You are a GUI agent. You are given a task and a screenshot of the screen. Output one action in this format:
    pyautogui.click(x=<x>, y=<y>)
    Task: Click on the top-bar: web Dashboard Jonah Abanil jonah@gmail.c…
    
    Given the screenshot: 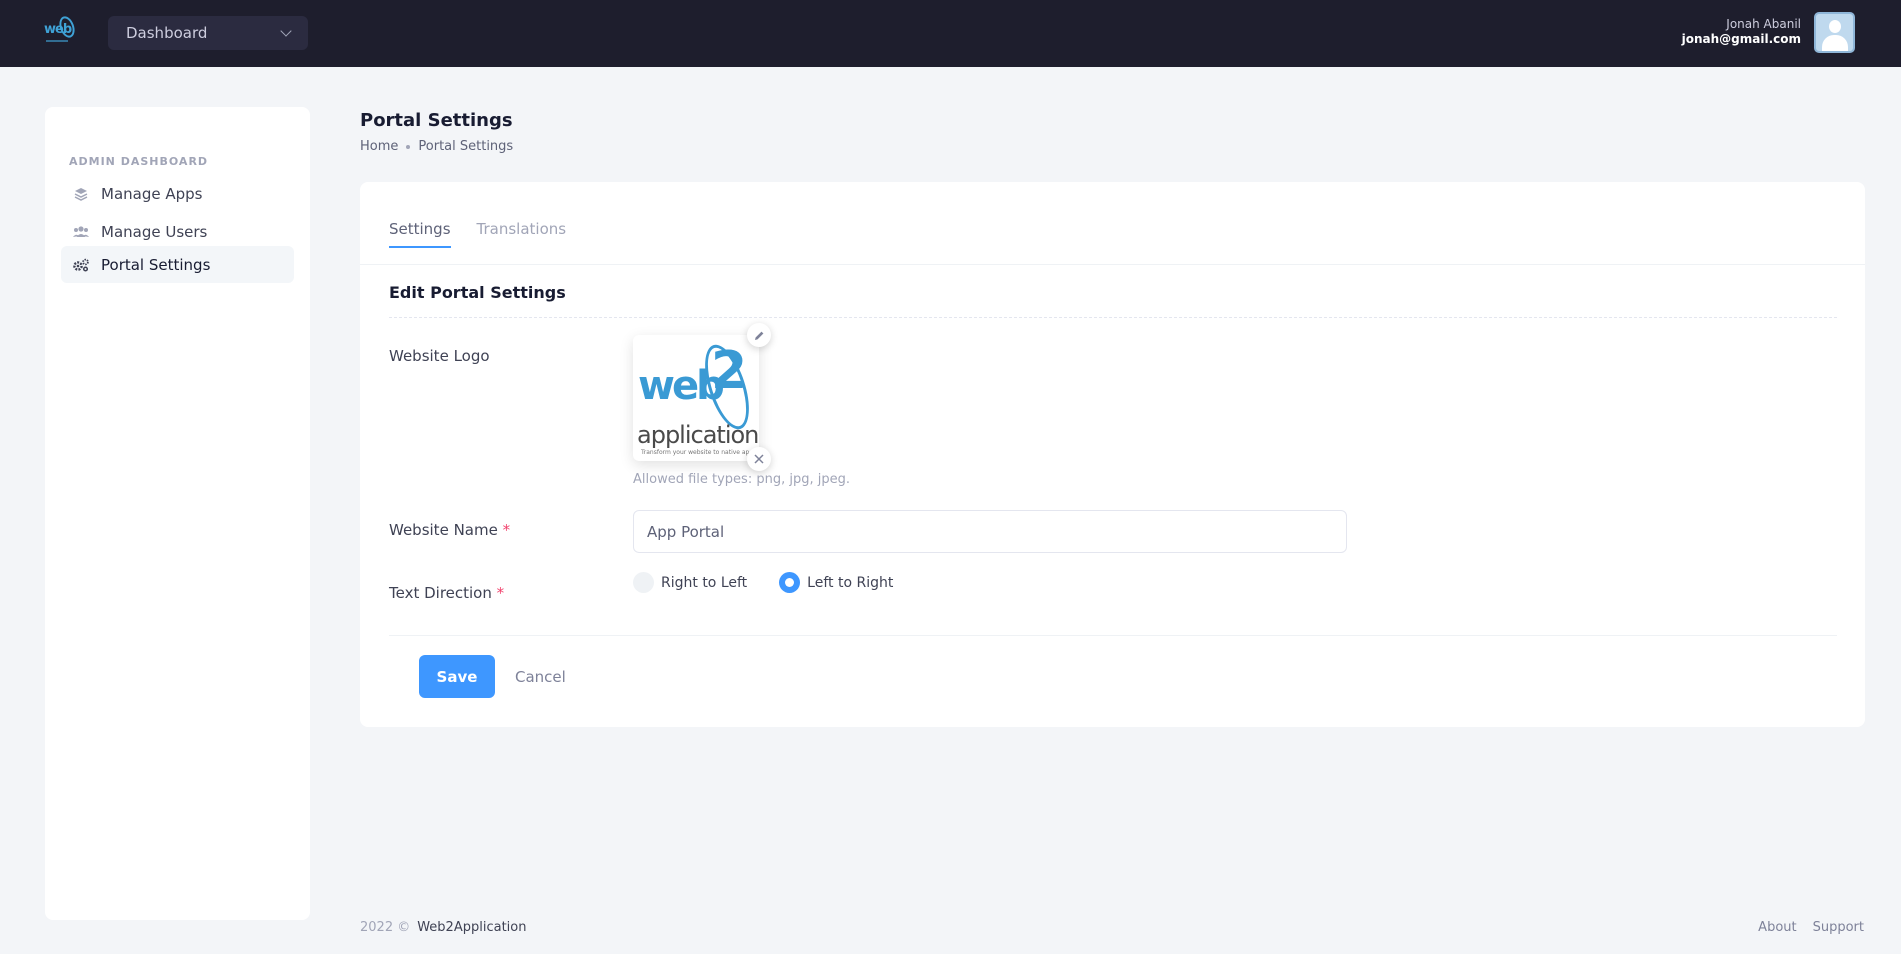 What is the action you would take?
    pyautogui.click(x=950, y=33)
    